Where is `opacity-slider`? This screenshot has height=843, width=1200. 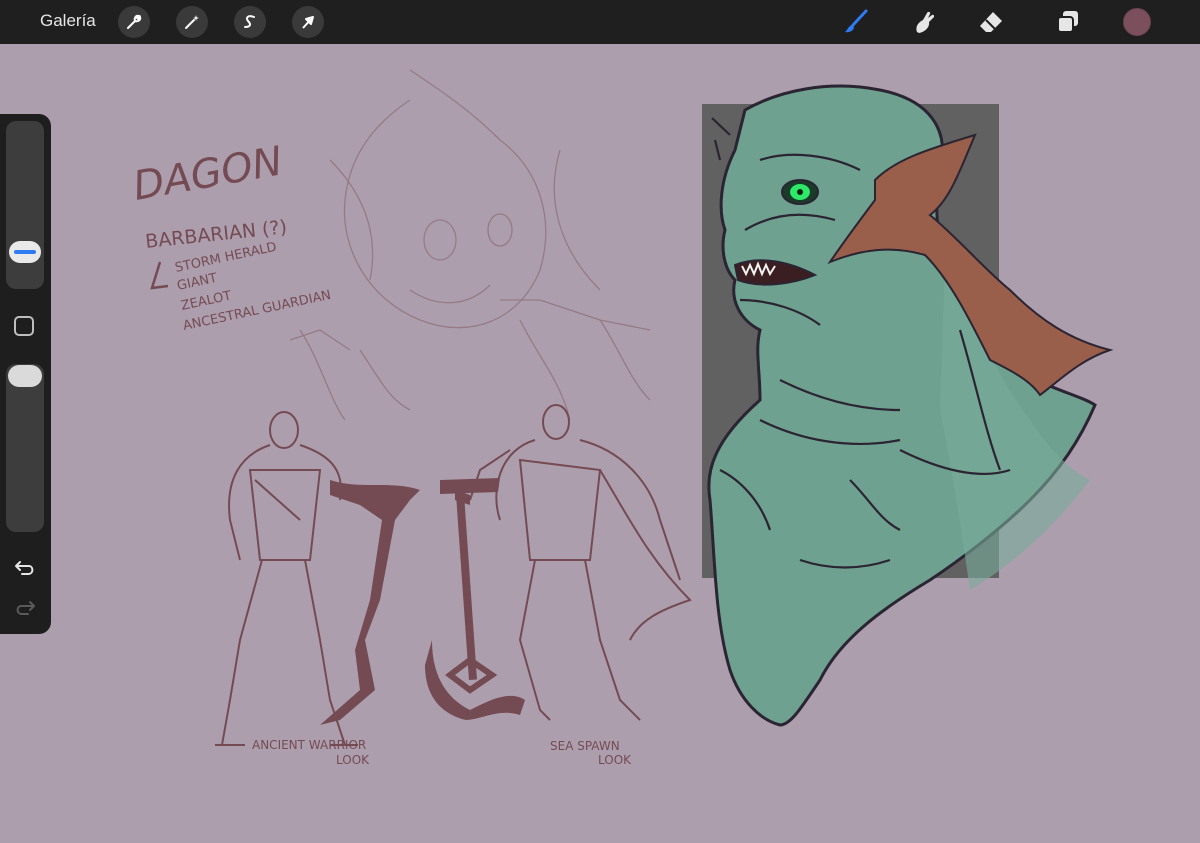
opacity-slider is located at coordinates (25, 448).